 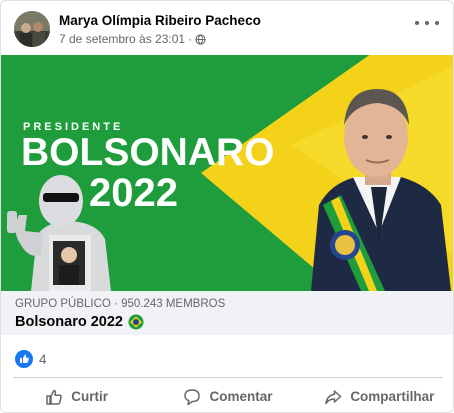 I want to click on banner-title-year: 2022, so click(x=133, y=193).